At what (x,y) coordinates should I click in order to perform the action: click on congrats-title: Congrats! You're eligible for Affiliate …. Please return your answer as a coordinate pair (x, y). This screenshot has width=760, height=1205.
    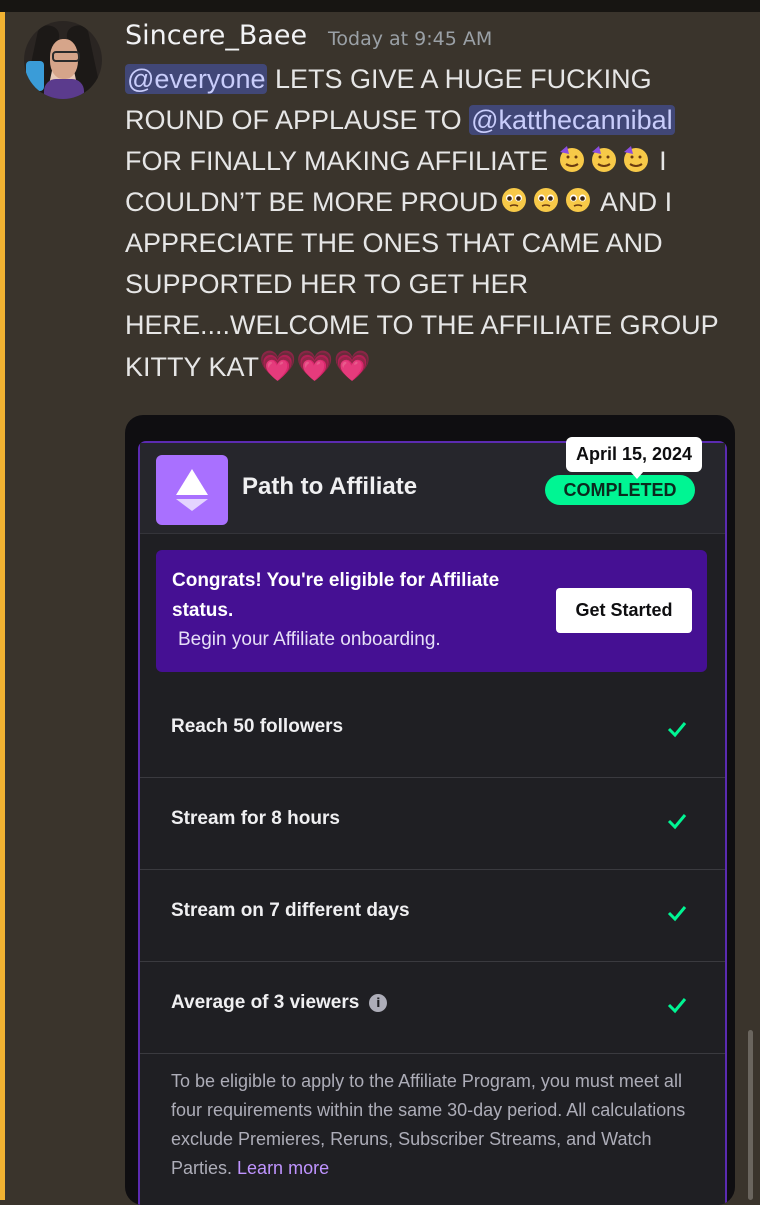
    Looking at the image, I should click on (336, 595).